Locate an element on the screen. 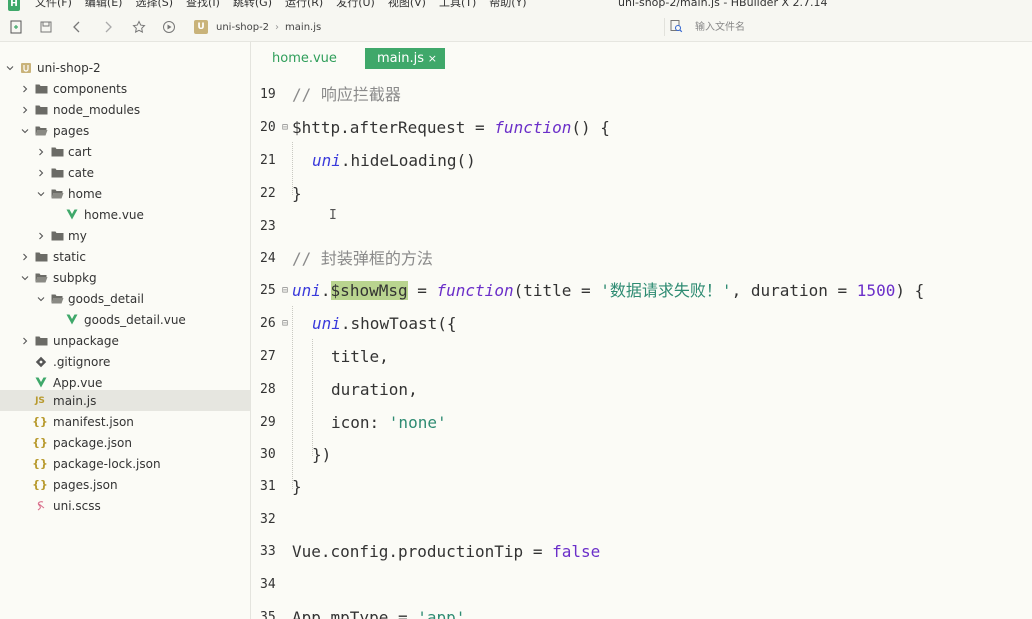 Image resolution: width=1032 pixels, height=619 pixels. tree-item-goods-detail-vue: goods_detail.vue is located at coordinates (125, 319).